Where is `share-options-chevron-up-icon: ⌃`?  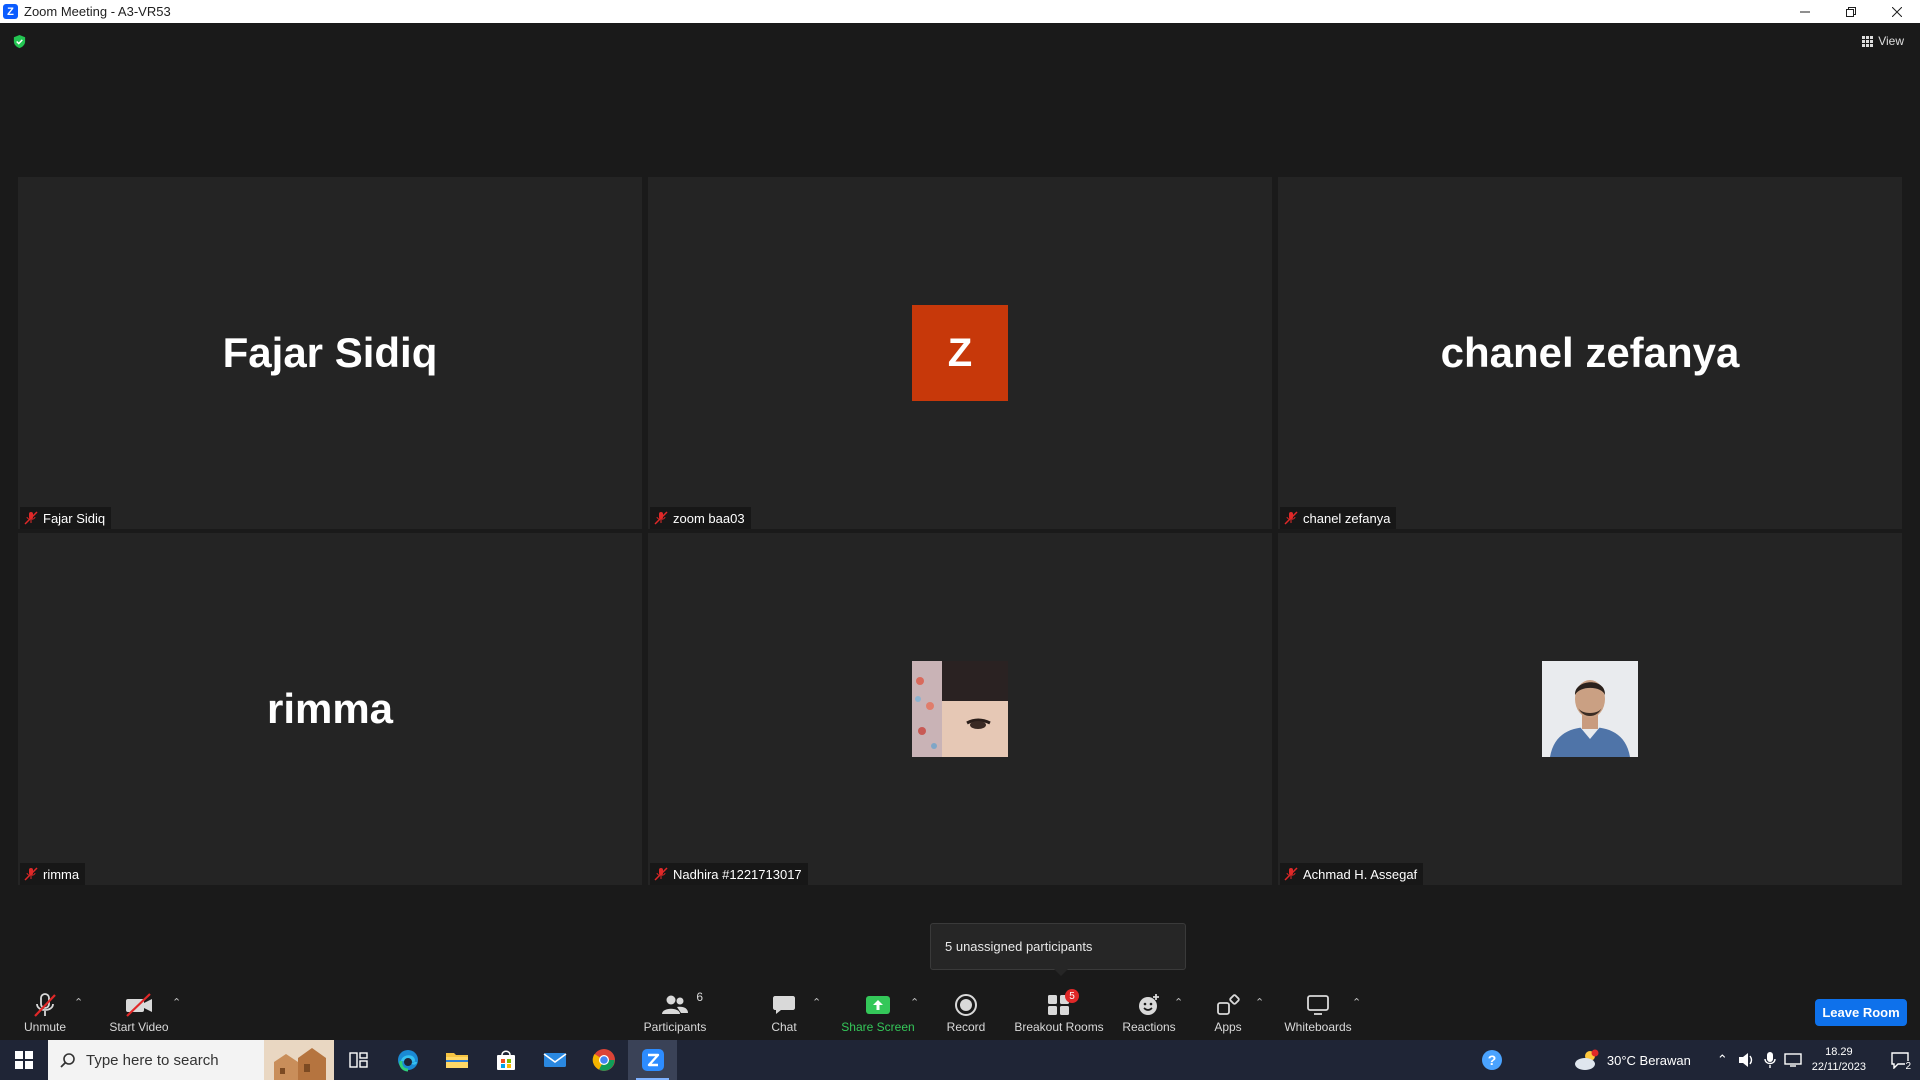
share-options-chevron-up-icon: ⌃ is located at coordinates (914, 1002).